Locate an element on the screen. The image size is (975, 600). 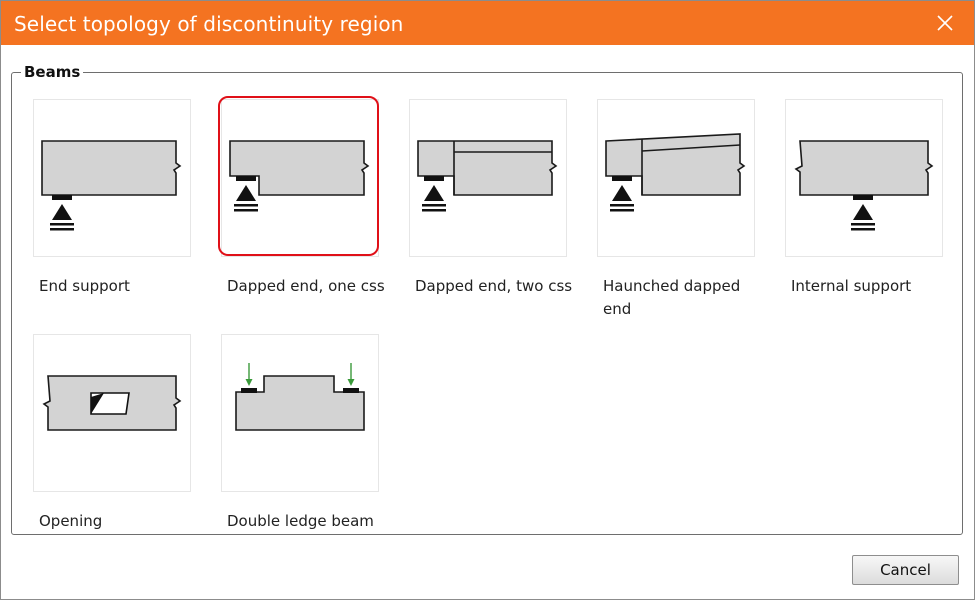
dapped-end-one-css-icon is located at coordinates (300, 178).